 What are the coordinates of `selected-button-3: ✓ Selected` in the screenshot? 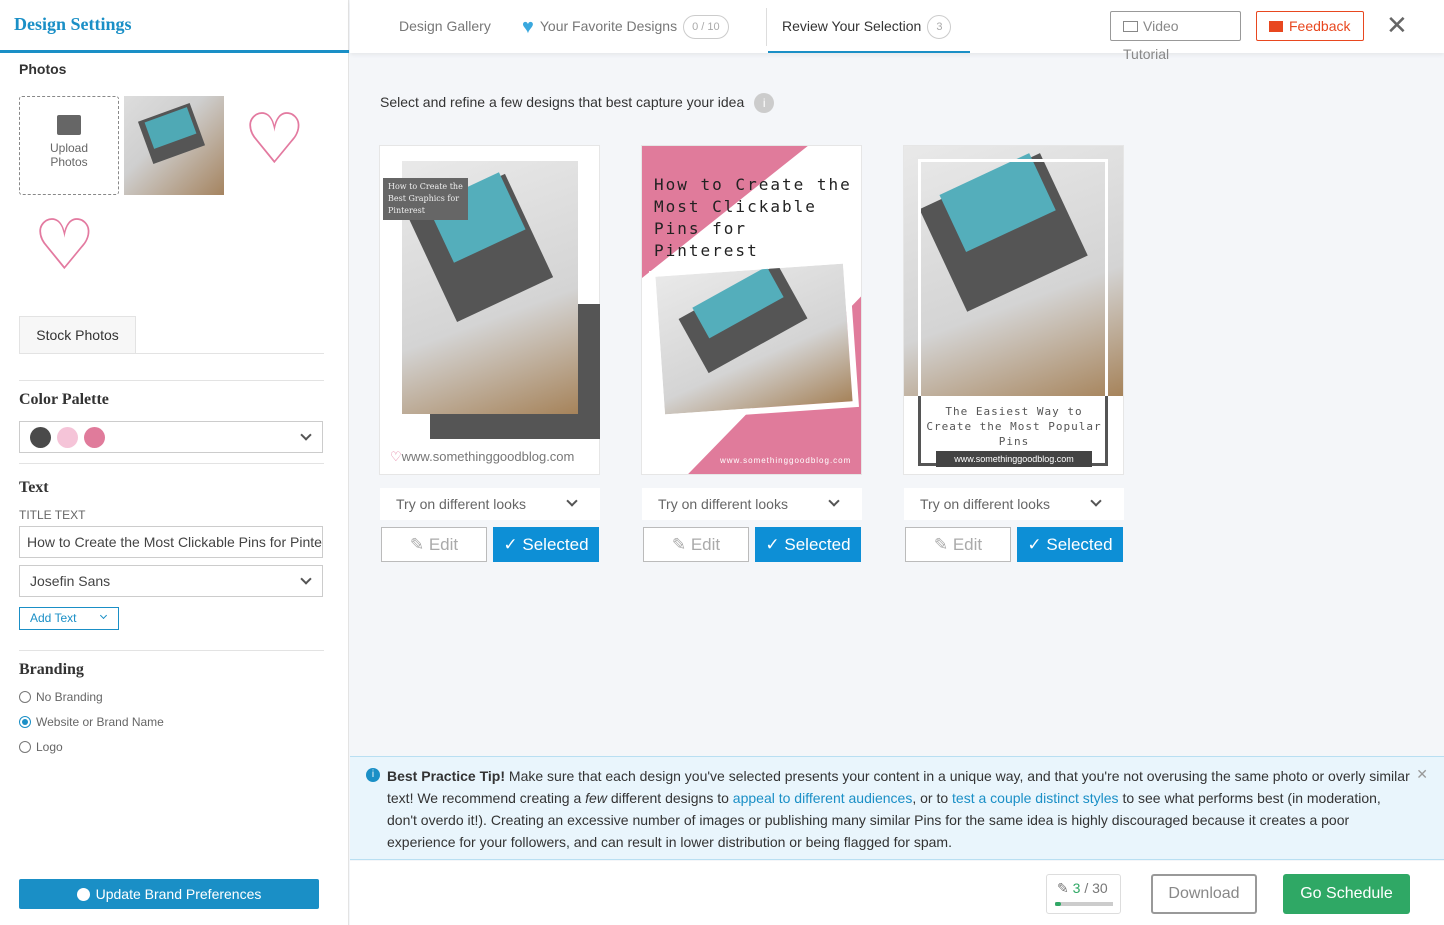 It's located at (1070, 544).